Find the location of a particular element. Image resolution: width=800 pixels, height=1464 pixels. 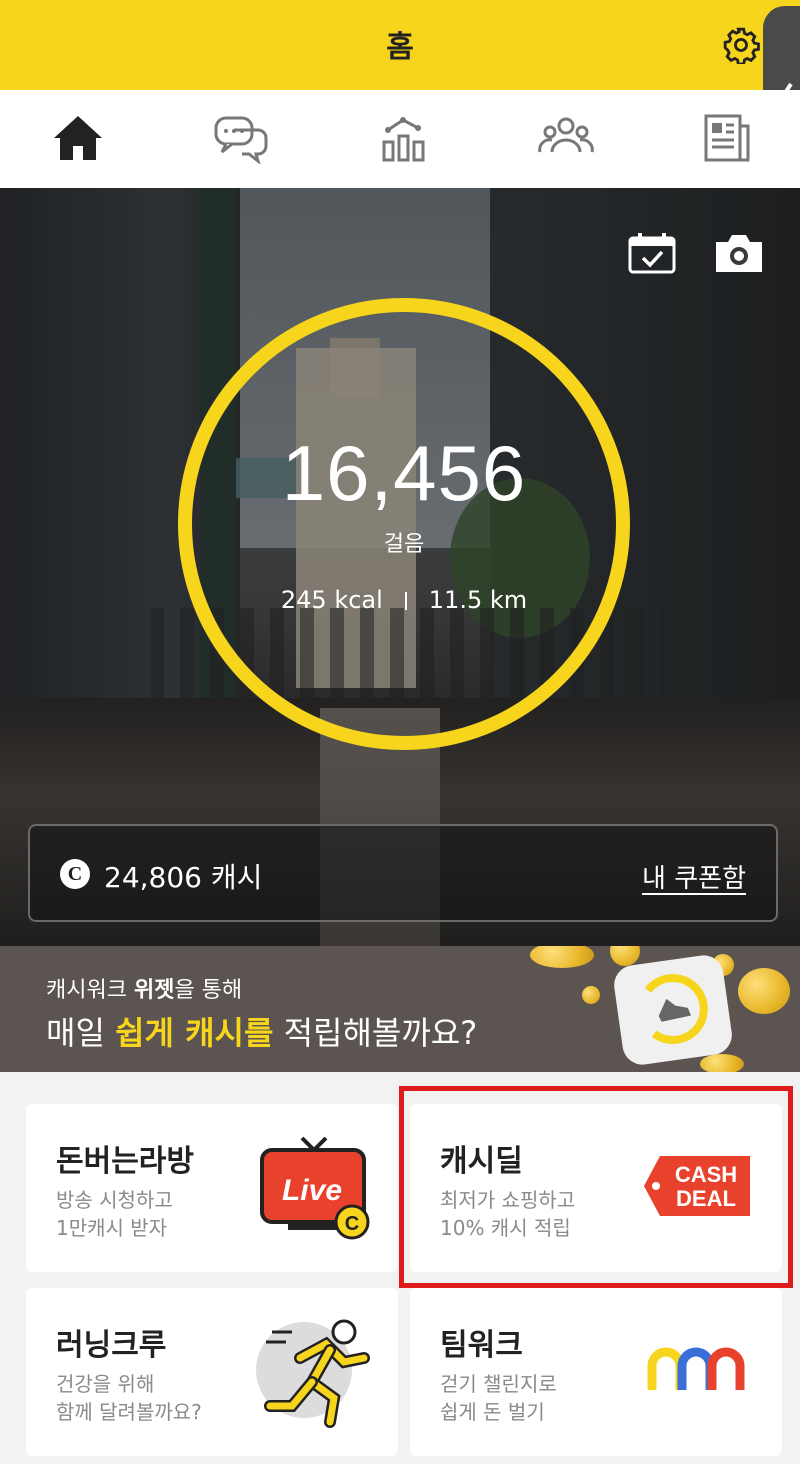

app-header: 홈 is located at coordinates (400, 45).